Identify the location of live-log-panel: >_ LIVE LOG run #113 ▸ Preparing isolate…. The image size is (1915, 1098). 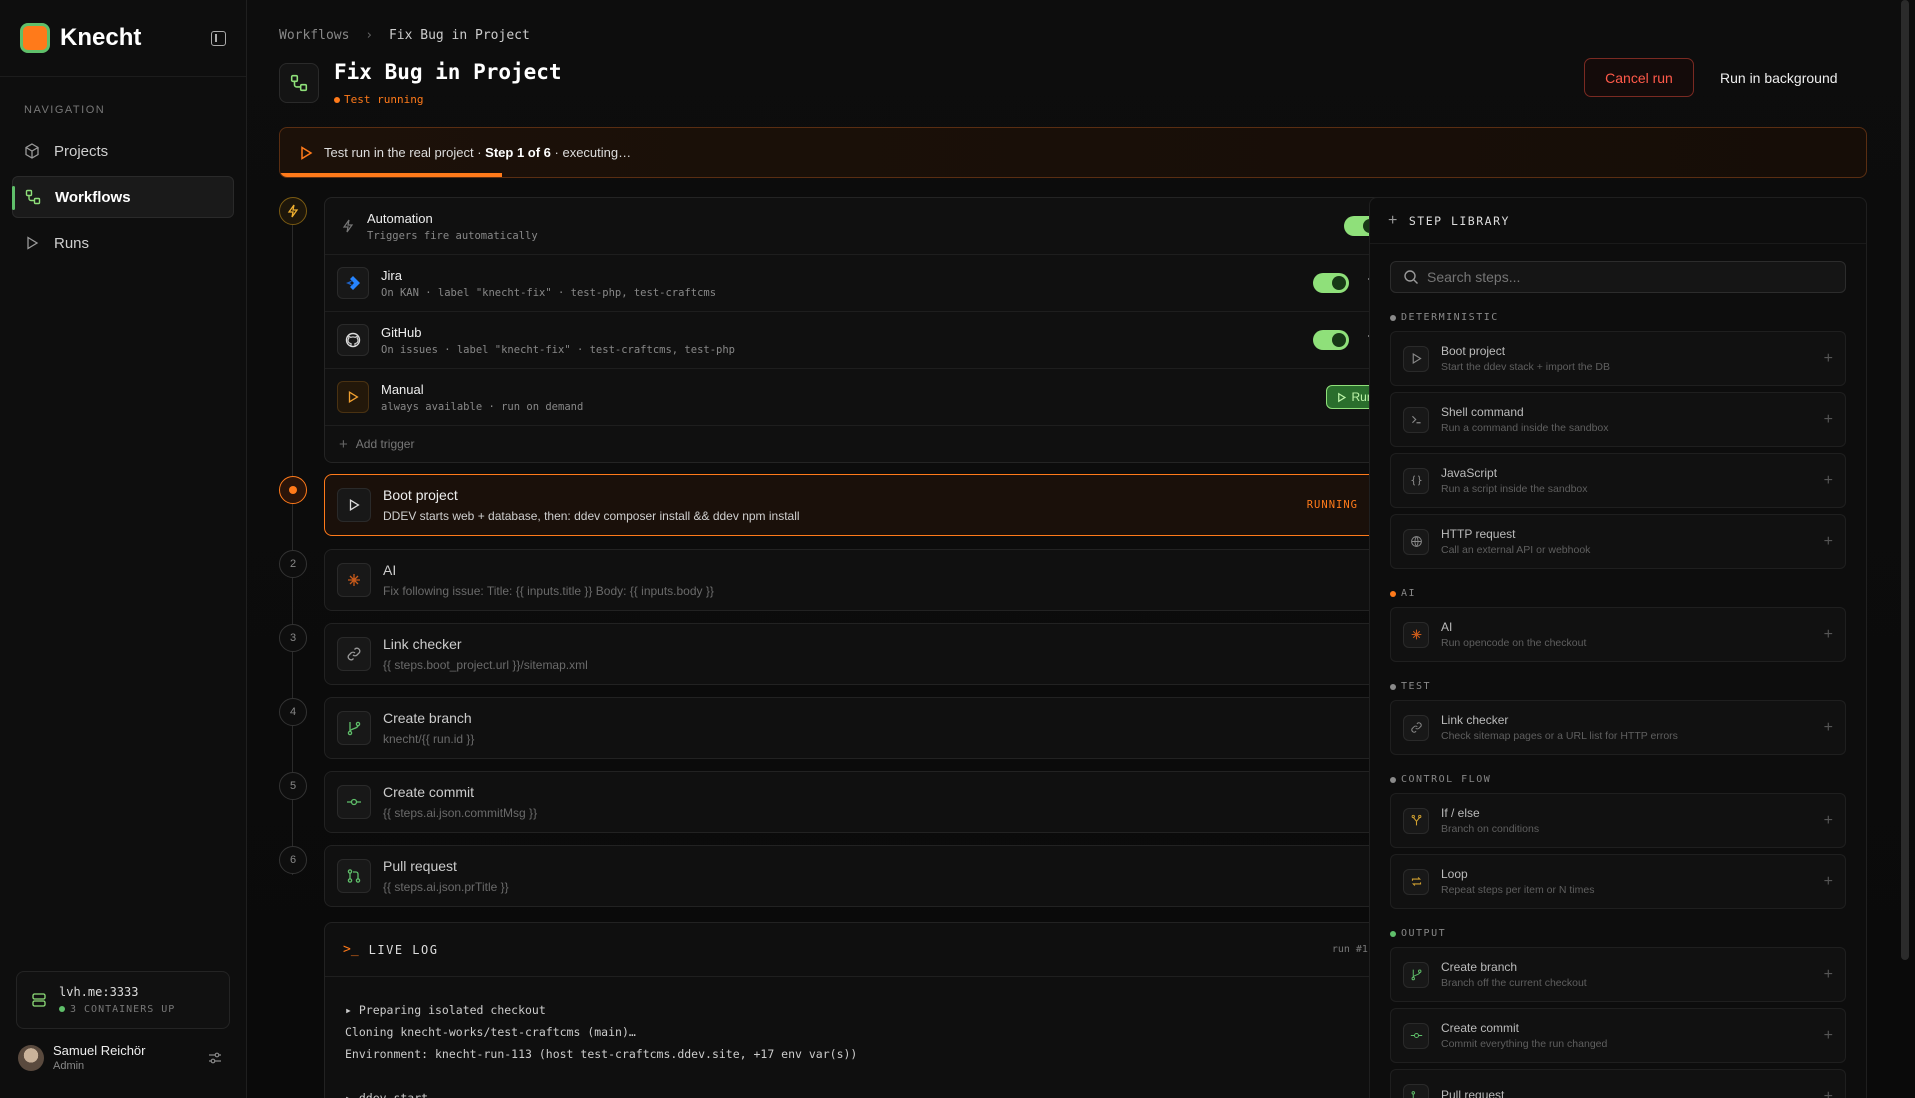
(860, 1010).